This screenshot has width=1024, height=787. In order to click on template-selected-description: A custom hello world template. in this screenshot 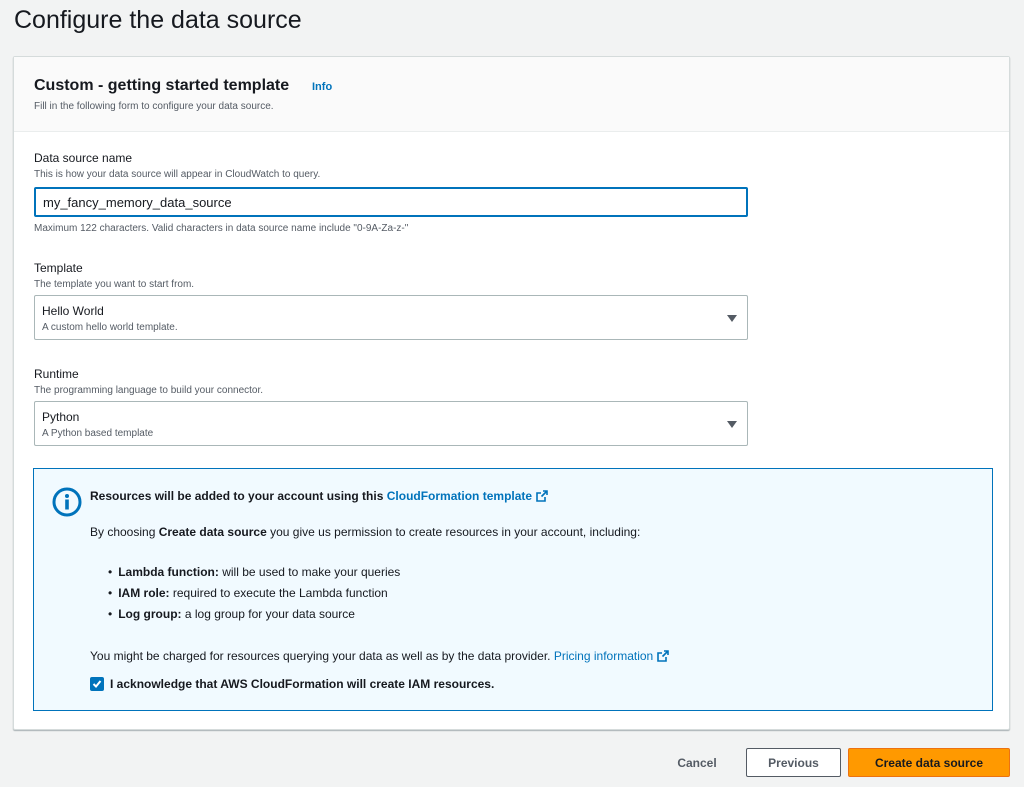, I will do `click(110, 327)`.